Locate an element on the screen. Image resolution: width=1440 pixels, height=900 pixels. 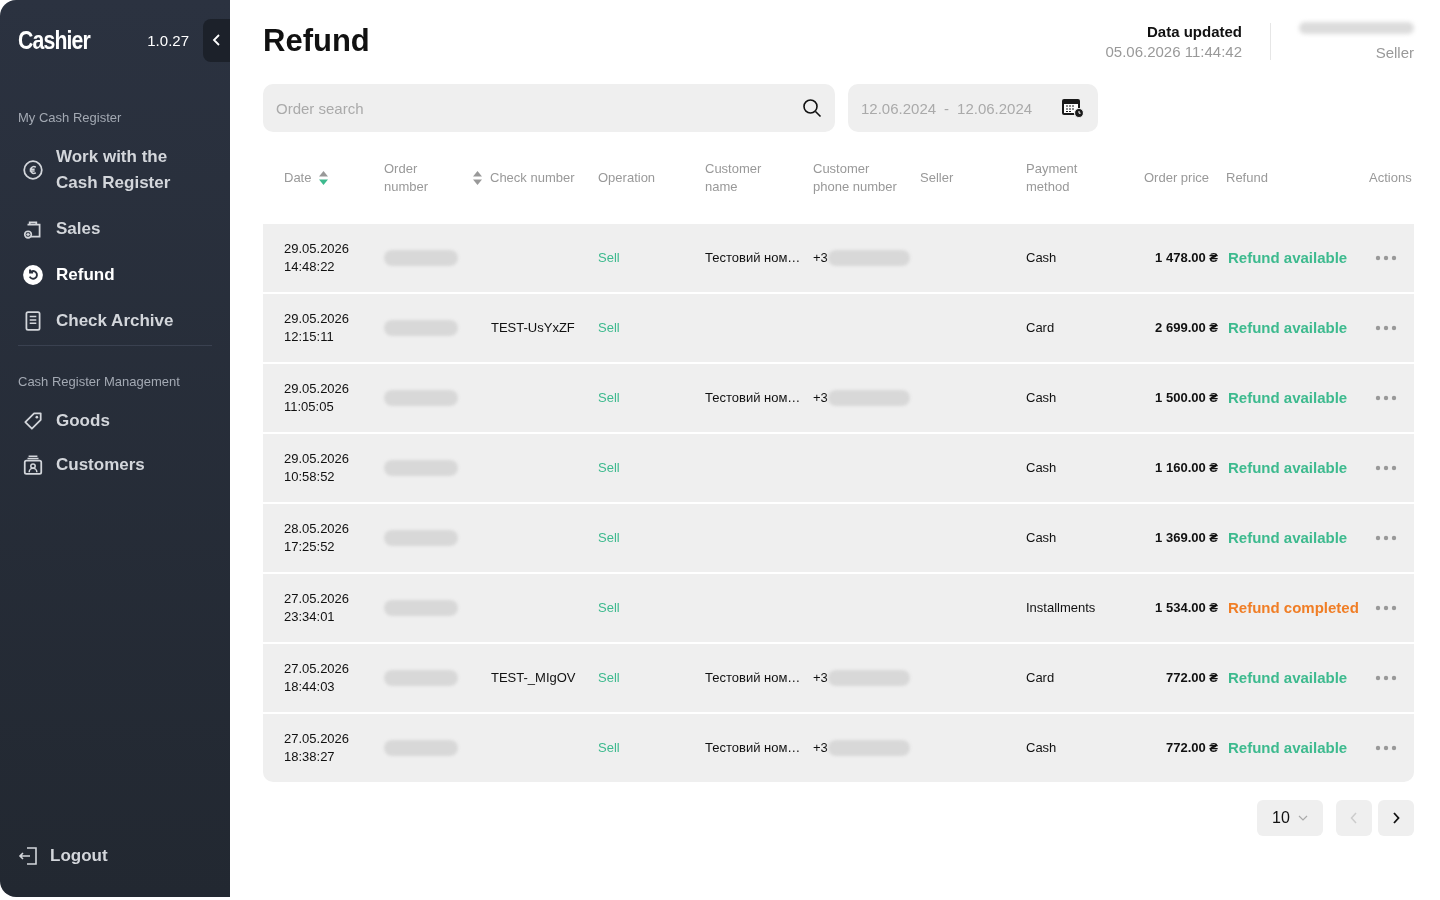
column-header: Operation is located at coordinates (627, 178).